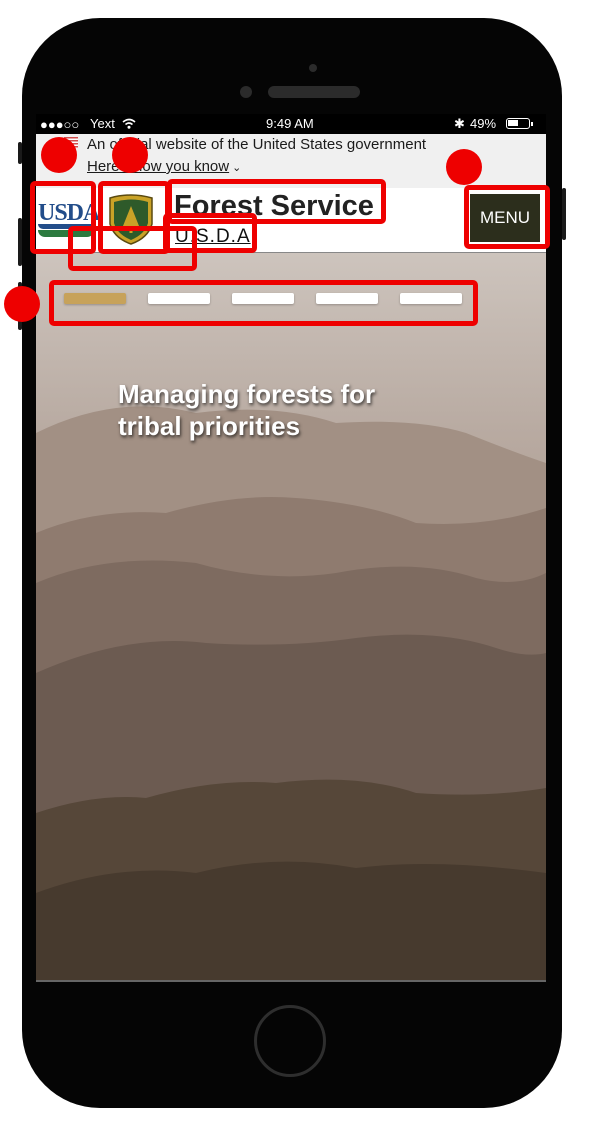 Image resolution: width=602 pixels, height=1144 pixels. I want to click on annotation-pin-carousel, so click(22, 304).